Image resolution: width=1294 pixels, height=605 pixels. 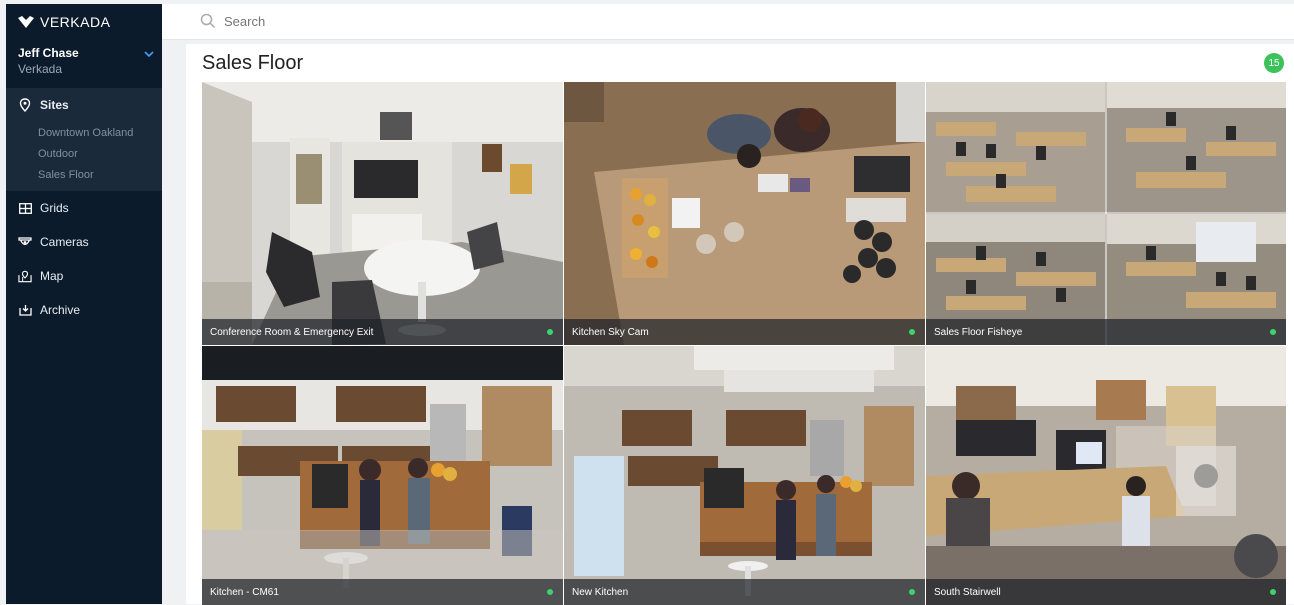 What do you see at coordinates (208, 23) in the screenshot?
I see `search-icon` at bounding box center [208, 23].